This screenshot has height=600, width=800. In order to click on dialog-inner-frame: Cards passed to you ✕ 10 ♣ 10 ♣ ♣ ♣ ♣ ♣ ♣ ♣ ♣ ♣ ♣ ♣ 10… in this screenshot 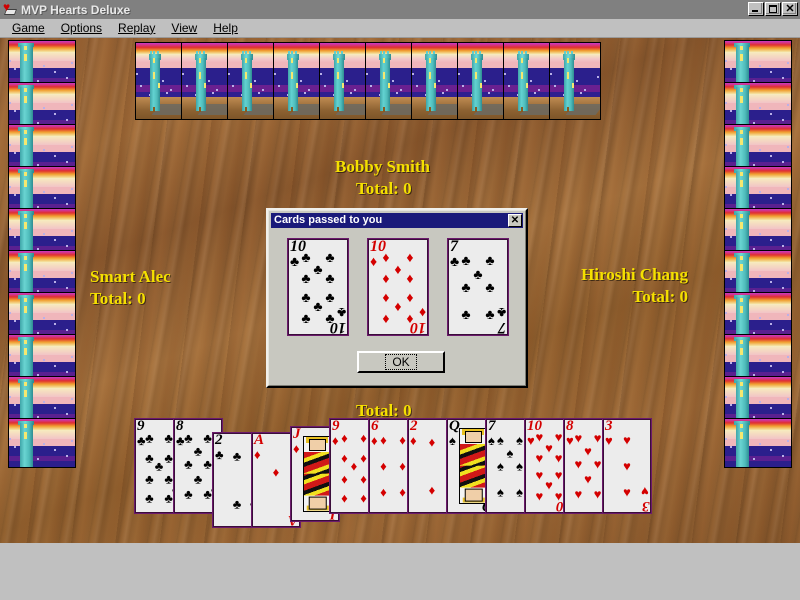, I will do `click(397, 298)`.